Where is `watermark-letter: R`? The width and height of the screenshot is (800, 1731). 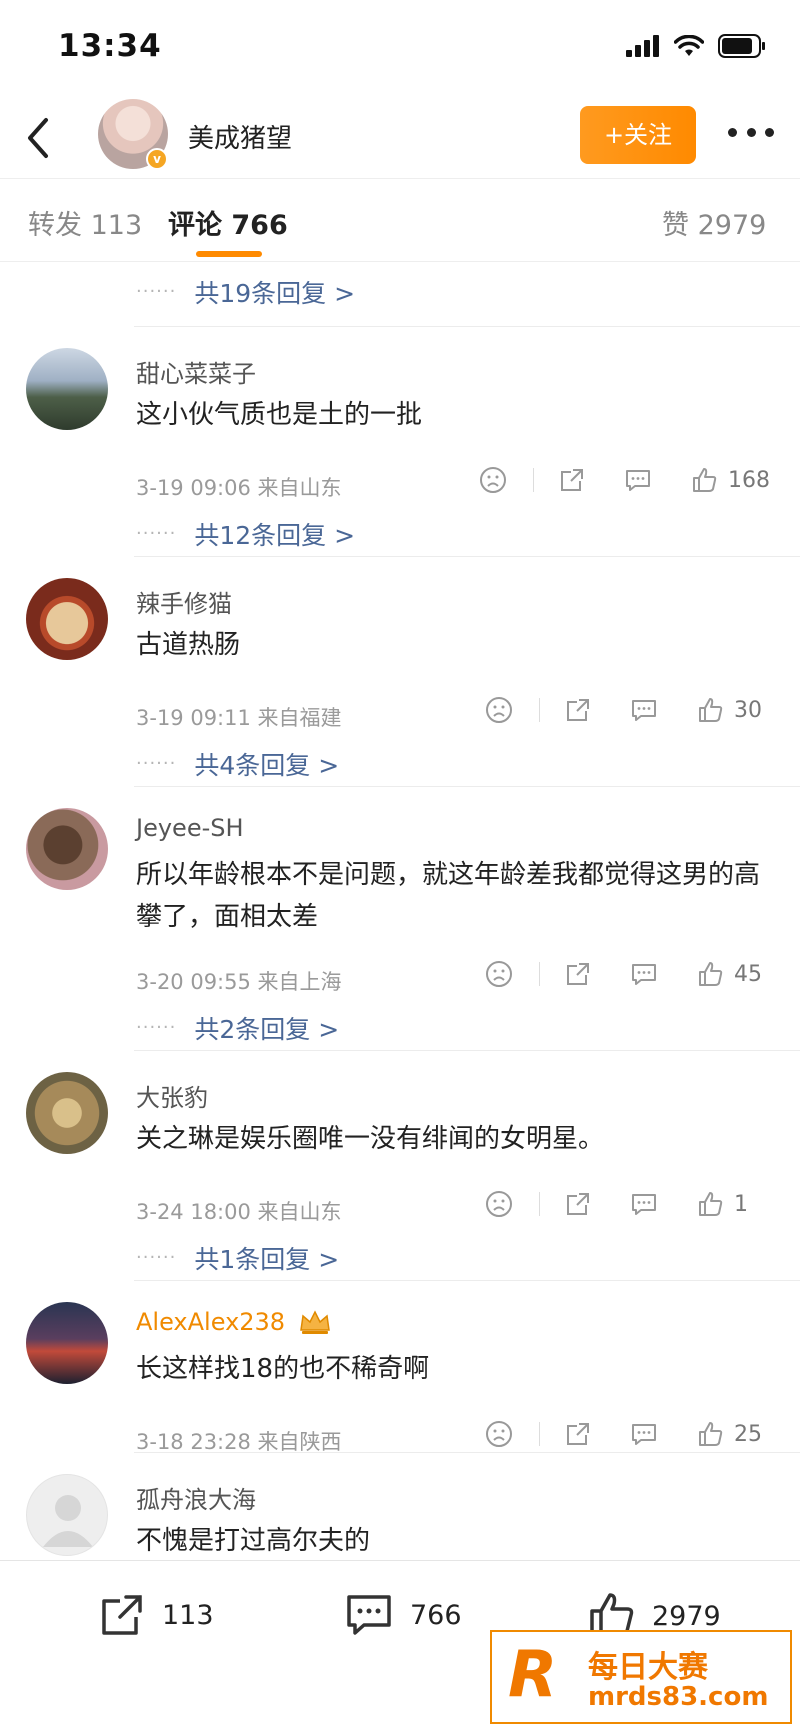
watermark-letter: R is located at coordinates (533, 1675).